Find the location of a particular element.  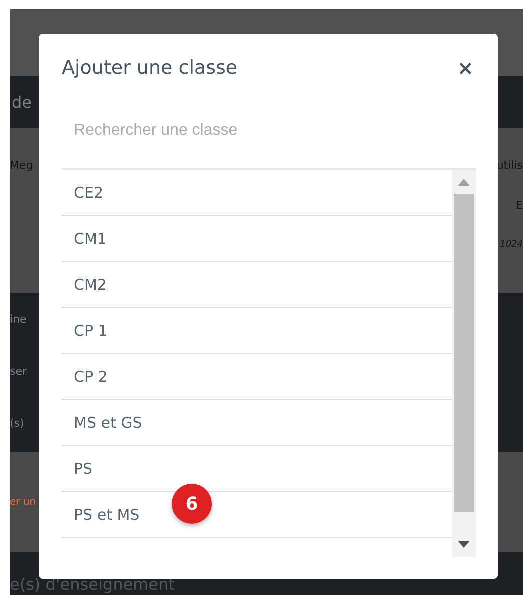

scroll-down-icon is located at coordinates (464, 545).